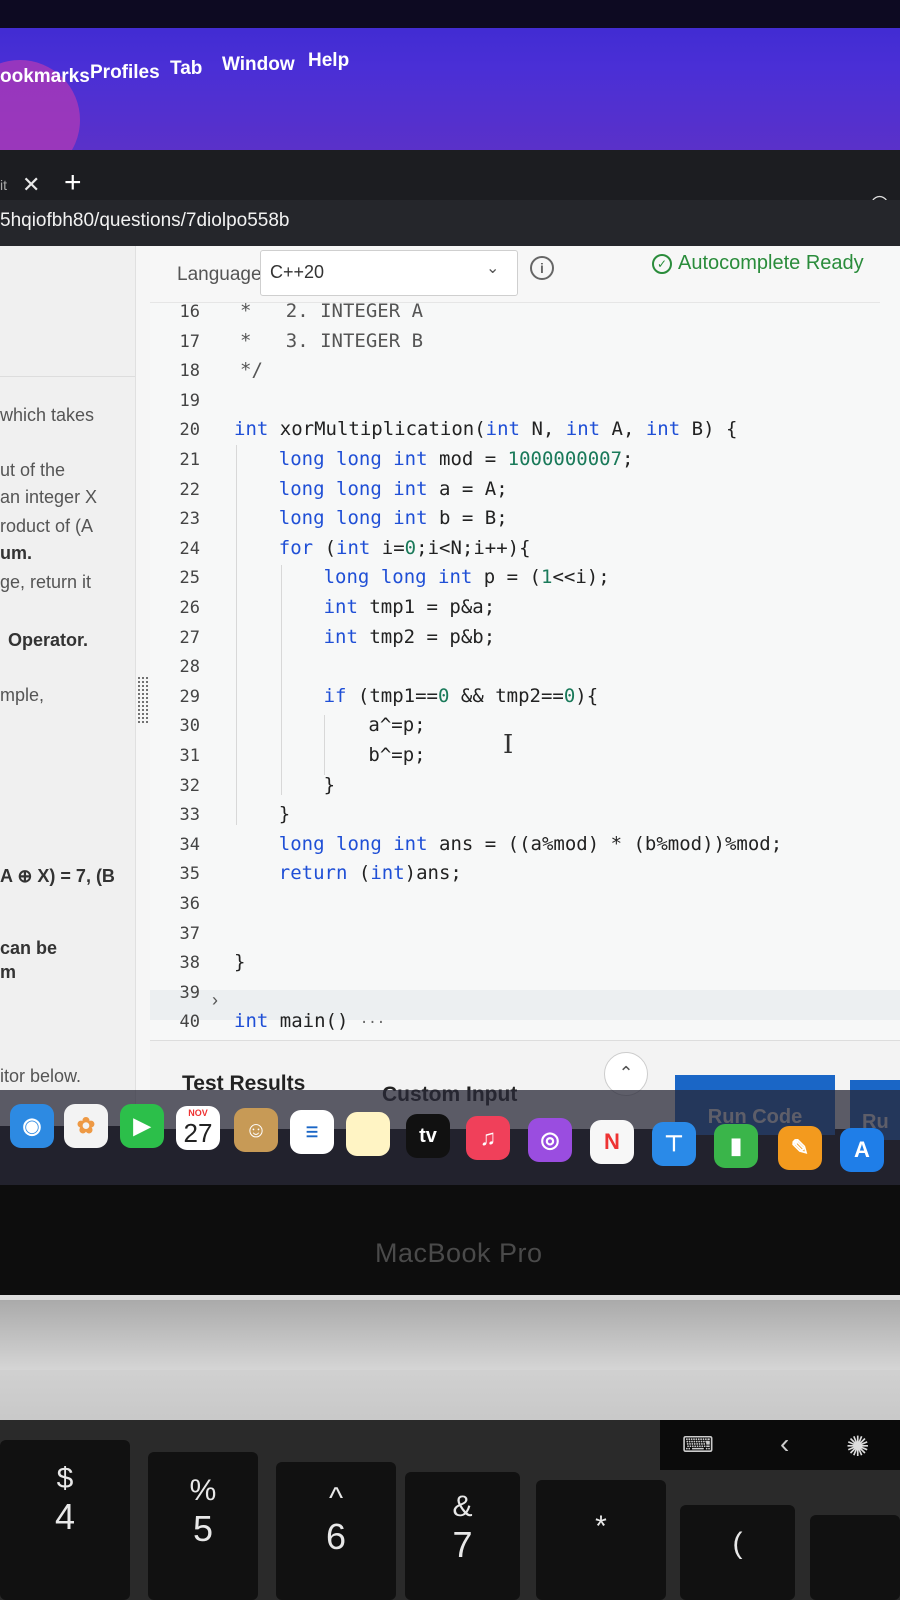 The image size is (900, 1600). What do you see at coordinates (542, 268) in the screenshot?
I see `info-icon: i` at bounding box center [542, 268].